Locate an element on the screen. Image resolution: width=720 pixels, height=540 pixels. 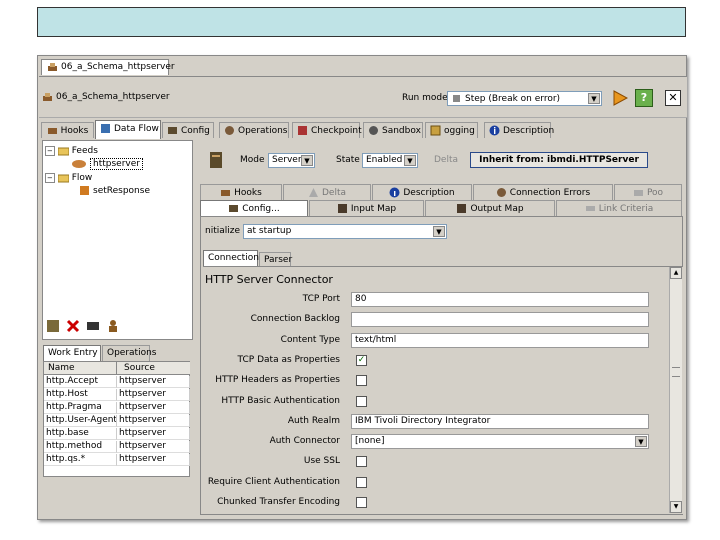
tab-component-description: Description is located at coordinates (422, 192).